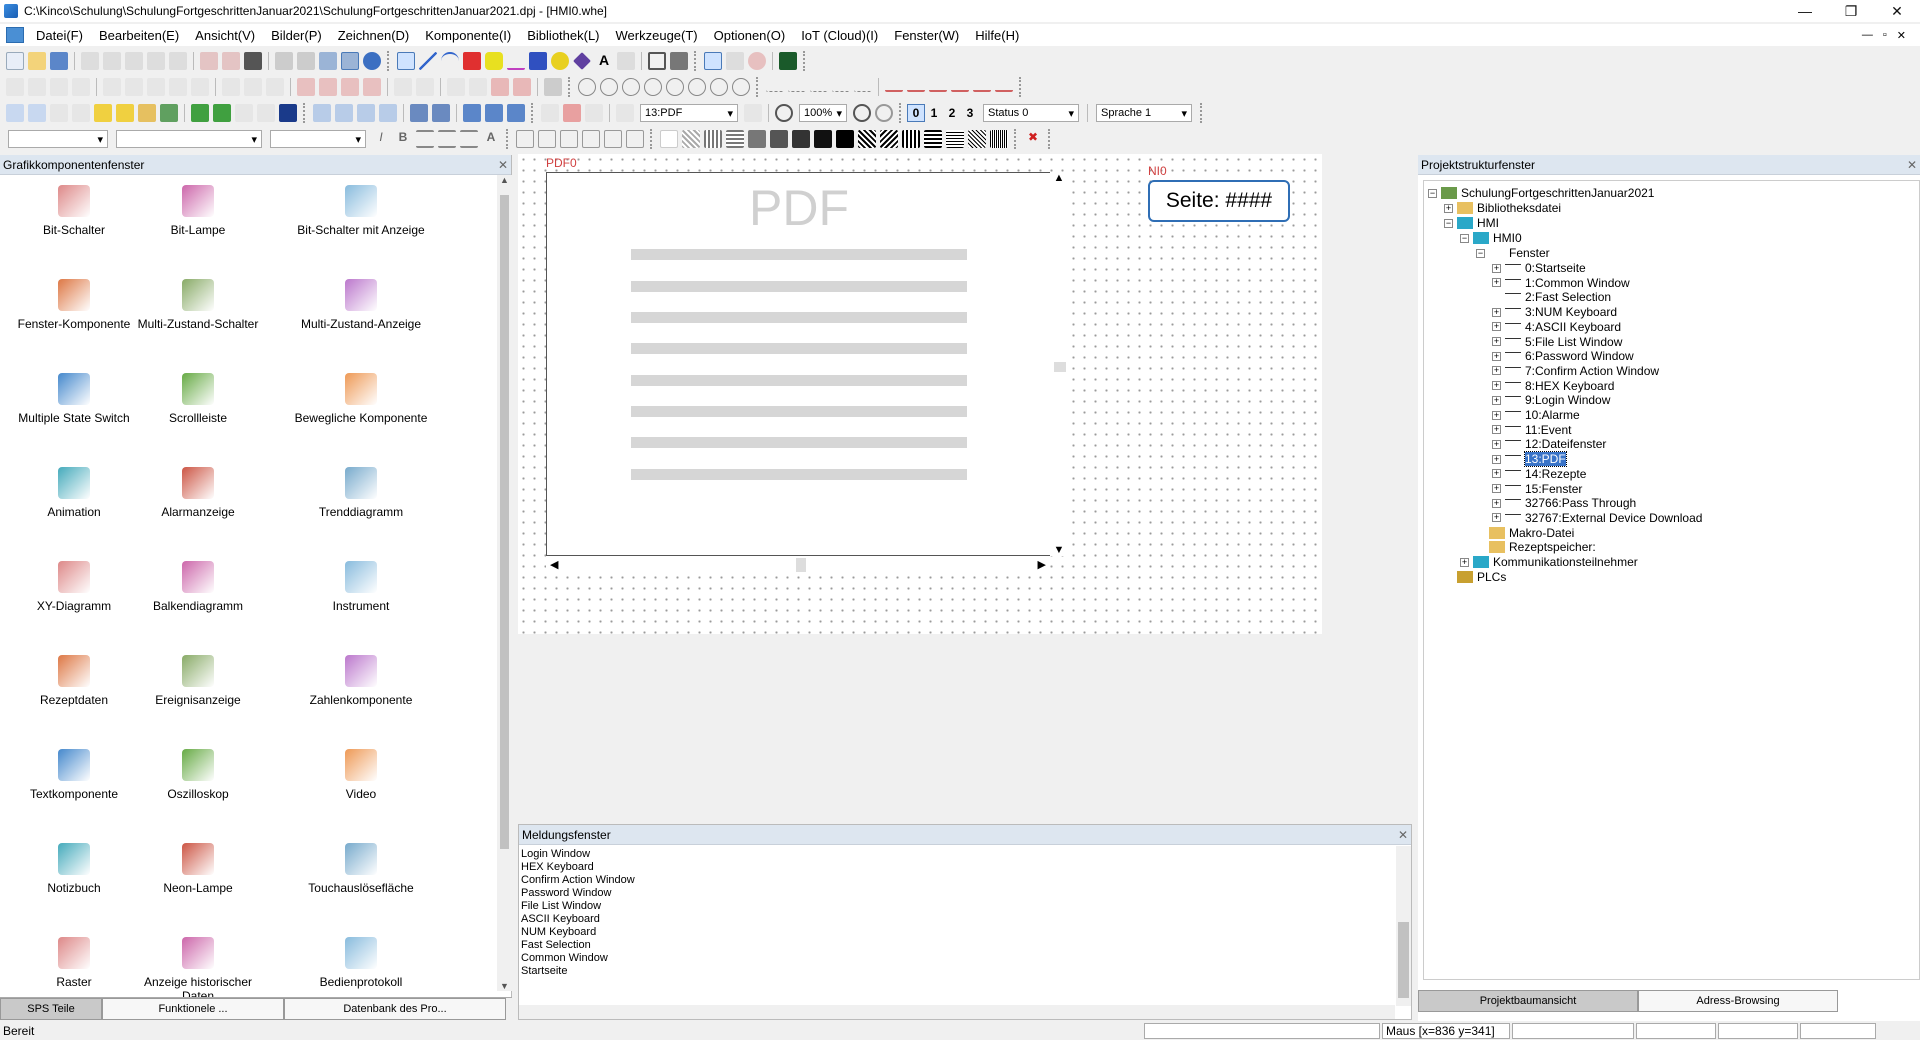 Image resolution: width=1920 pixels, height=1040 pixels. Describe the element at coordinates (500, 87) in the screenshot. I see `rotate-icon` at that location.